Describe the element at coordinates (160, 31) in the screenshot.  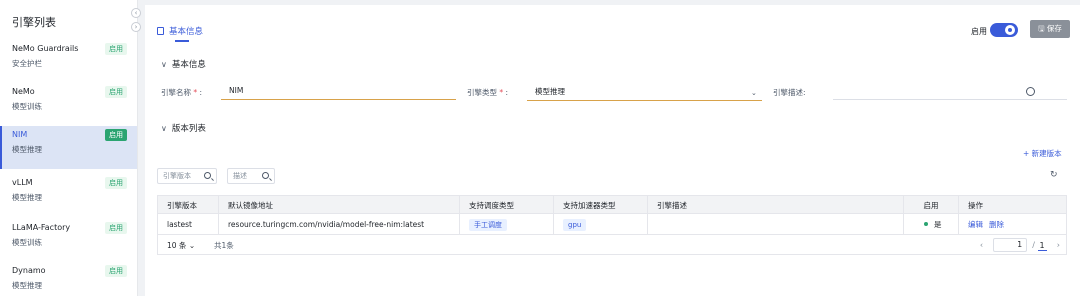
I see `document-icon` at that location.